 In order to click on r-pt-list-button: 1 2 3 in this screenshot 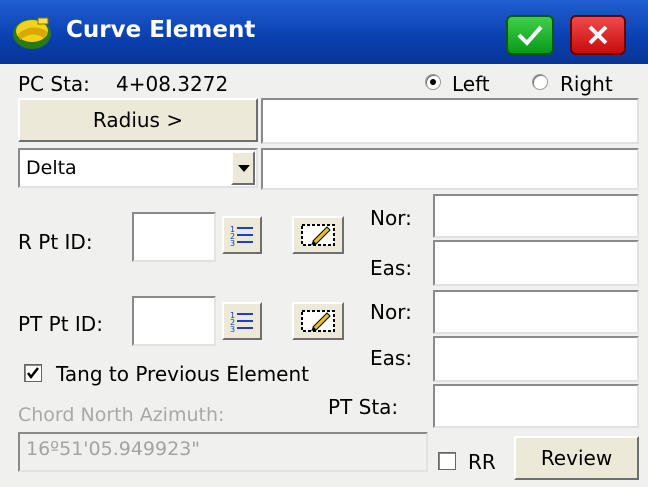, I will do `click(242, 235)`.